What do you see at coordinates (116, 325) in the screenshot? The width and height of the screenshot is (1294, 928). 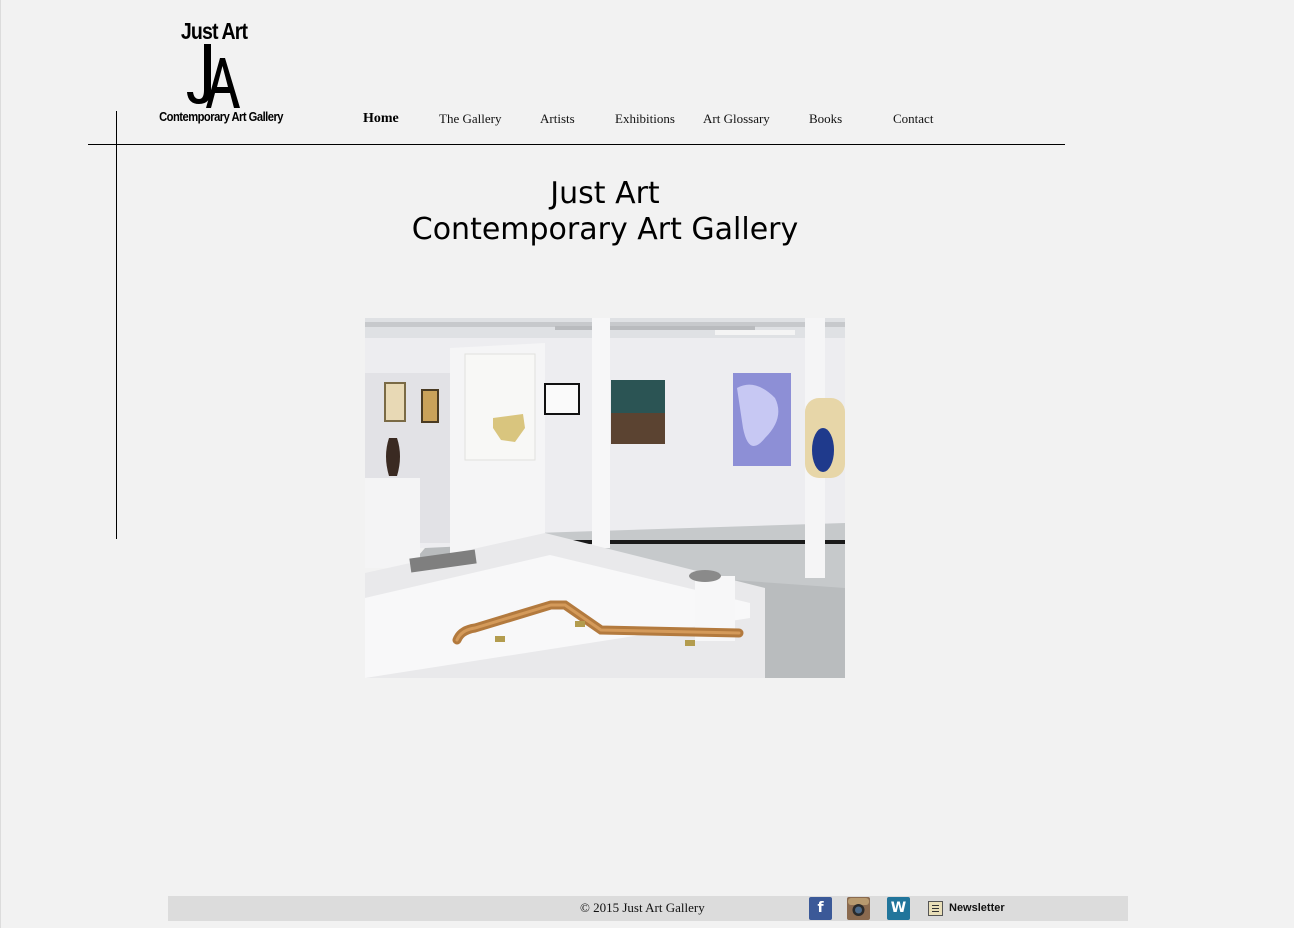 I see `vertical-divider` at bounding box center [116, 325].